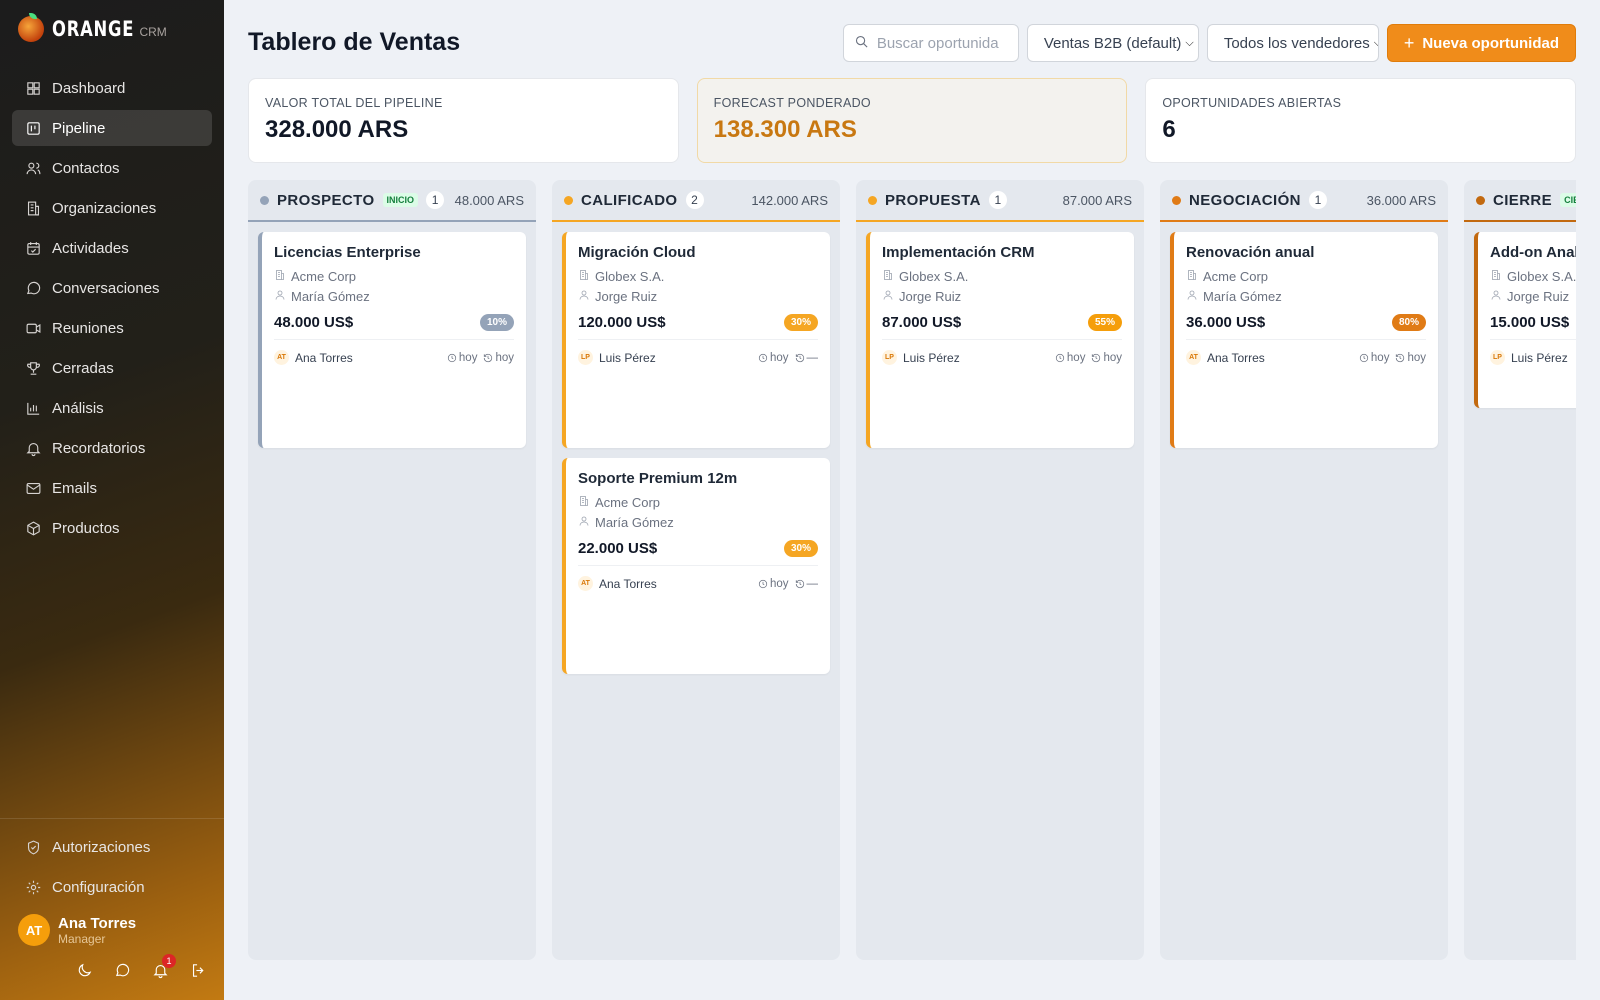 Image resolution: width=1600 pixels, height=1000 pixels. Describe the element at coordinates (112, 408) in the screenshot. I see `sidebar-item-analisis: Análisis` at that location.